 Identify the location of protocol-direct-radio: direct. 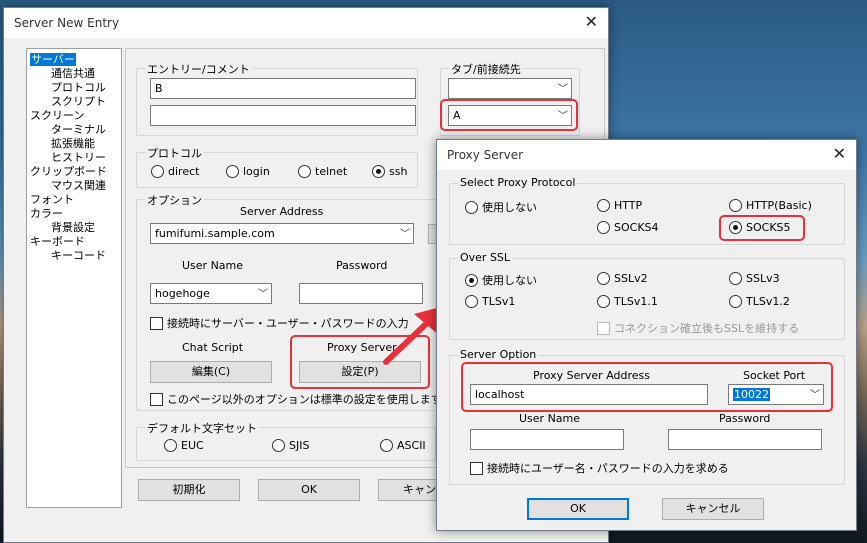
(175, 173).